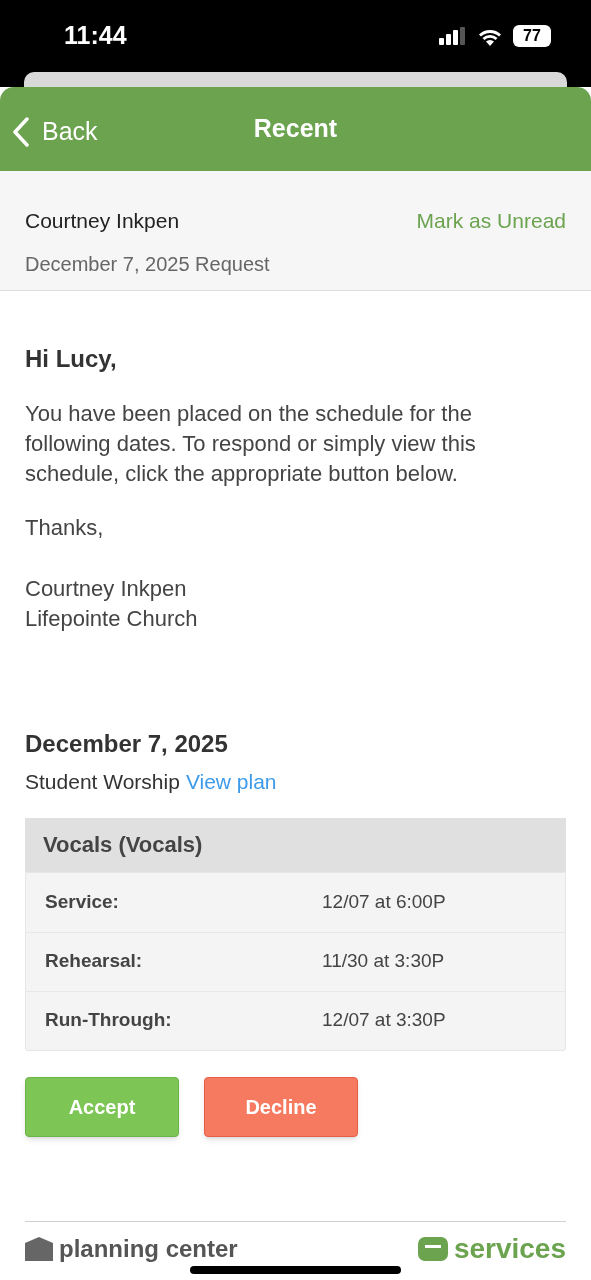 This screenshot has height=1280, width=591. Describe the element at coordinates (39, 1248) in the screenshot. I see `logo-icon` at that location.